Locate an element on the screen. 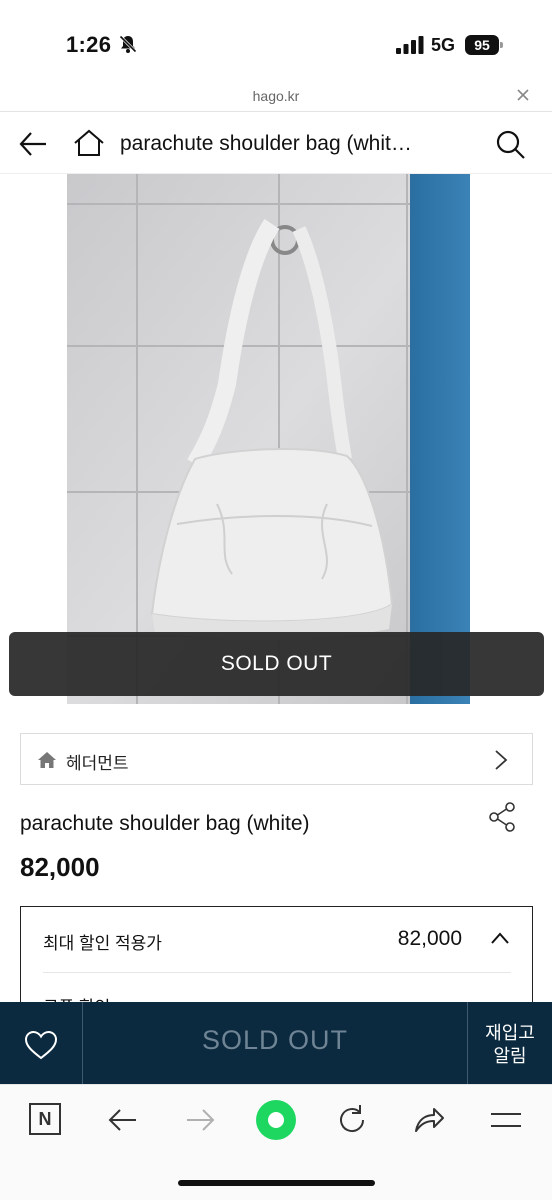 The width and height of the screenshot is (552, 1200). heart-icon is located at coordinates (41, 1045).